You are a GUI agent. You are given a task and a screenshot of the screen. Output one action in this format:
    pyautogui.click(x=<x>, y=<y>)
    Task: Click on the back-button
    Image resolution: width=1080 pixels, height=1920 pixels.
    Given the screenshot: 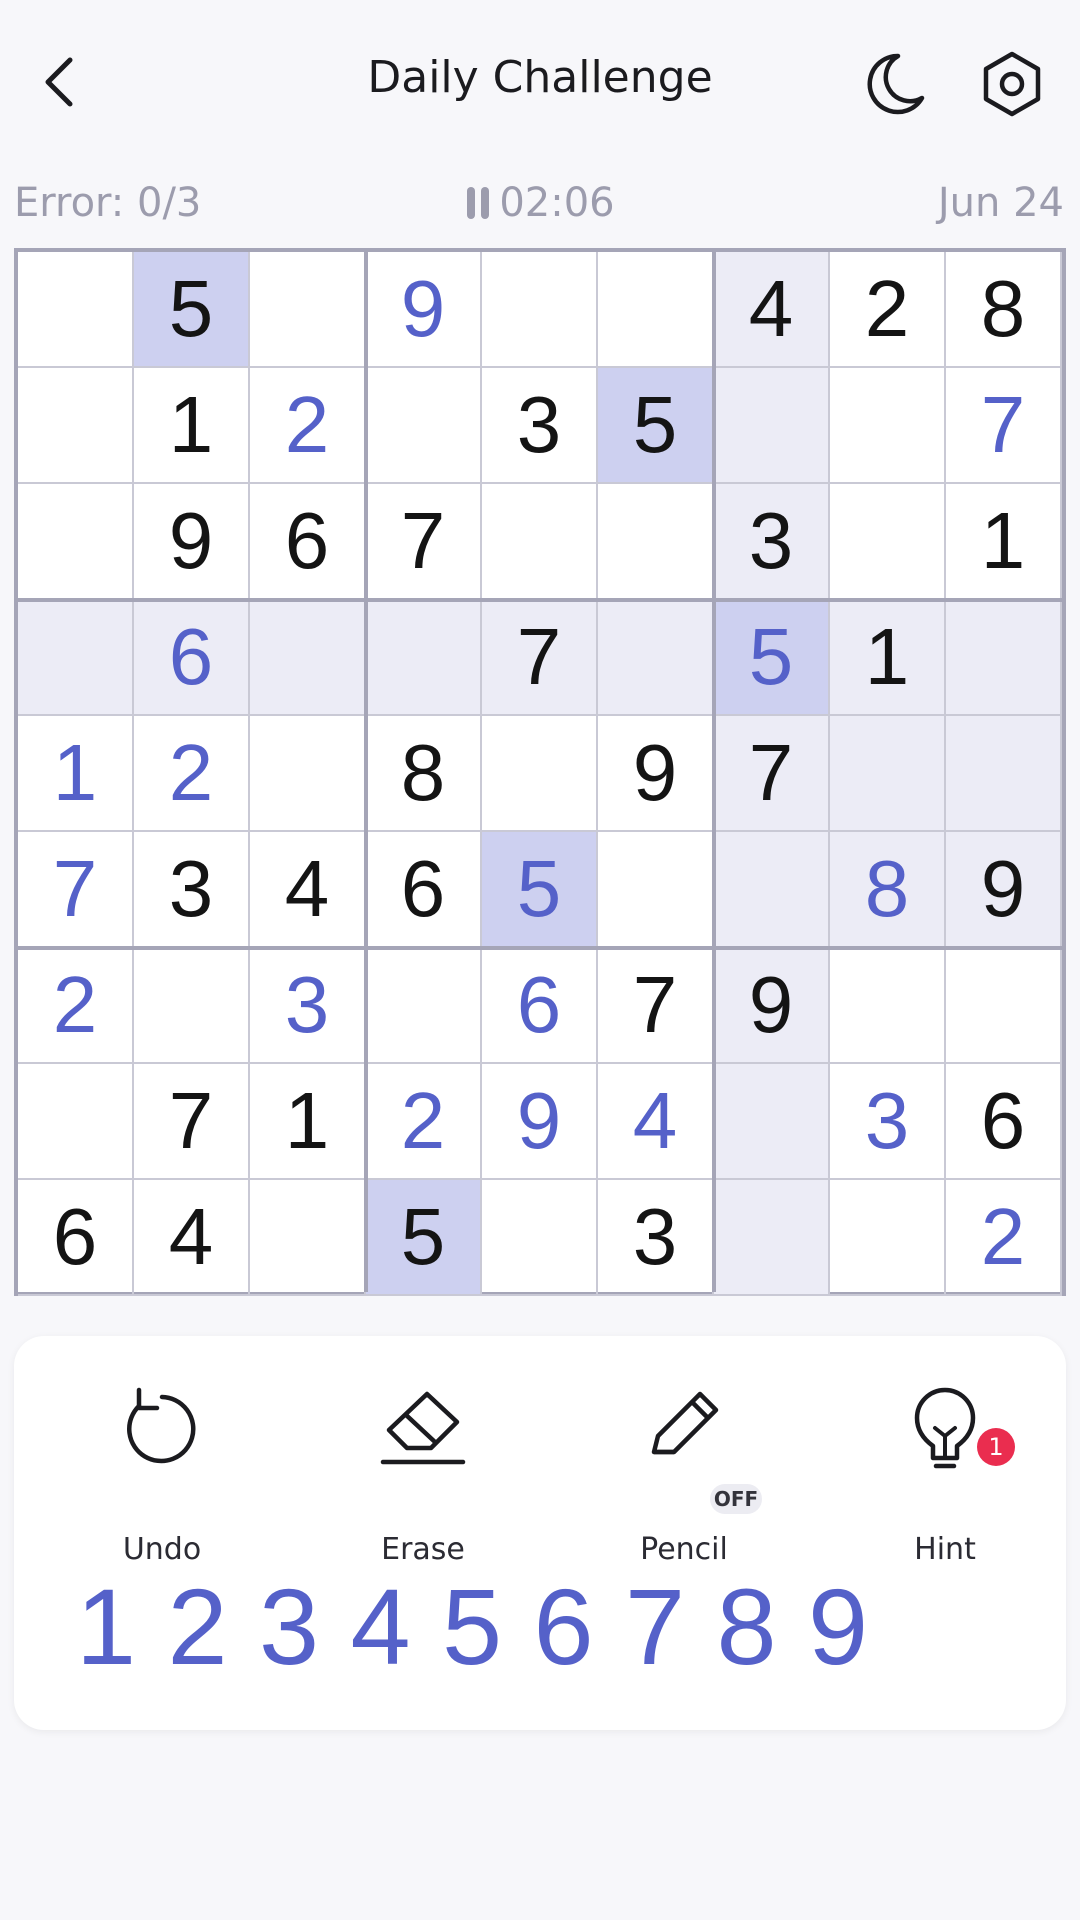 What is the action you would take?
    pyautogui.click(x=60, y=82)
    